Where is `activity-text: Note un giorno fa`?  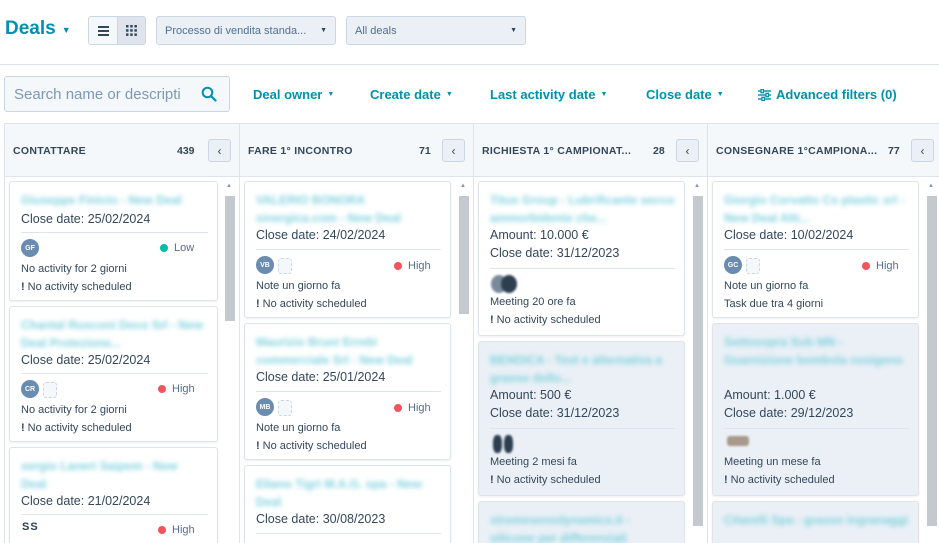 activity-text: Note un giorno fa is located at coordinates (766, 286).